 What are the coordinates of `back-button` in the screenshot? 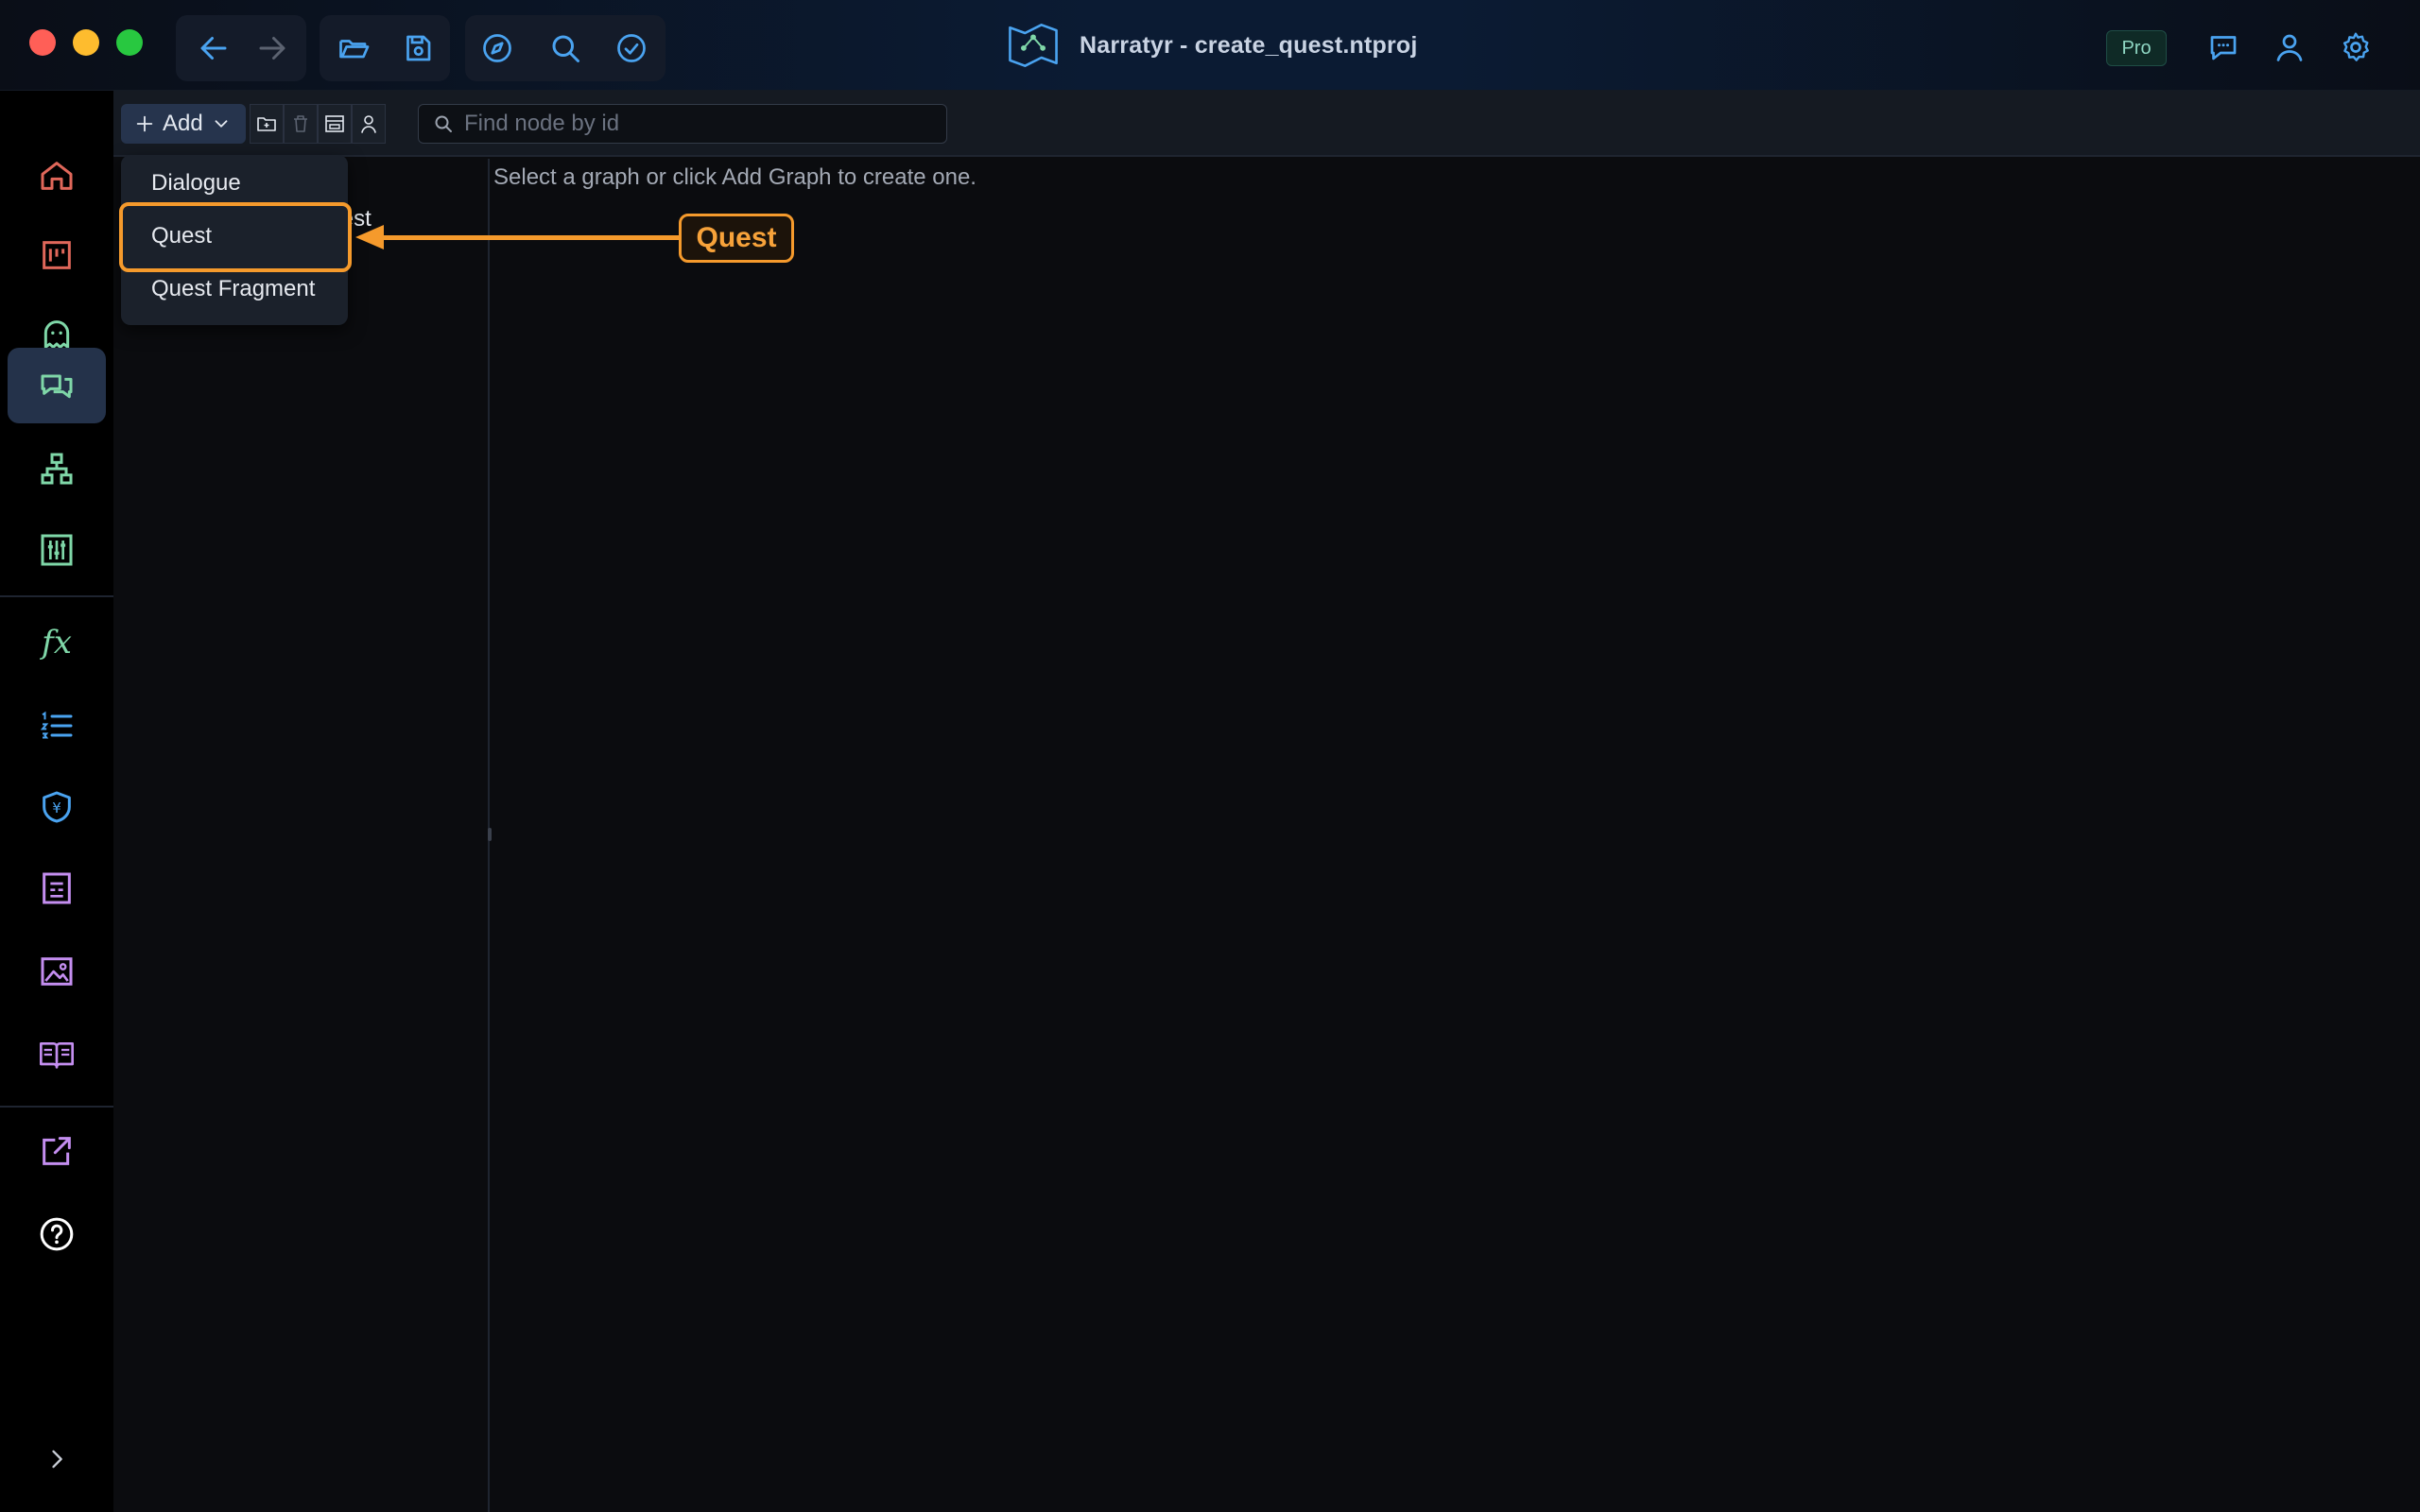 It's located at (213, 48).